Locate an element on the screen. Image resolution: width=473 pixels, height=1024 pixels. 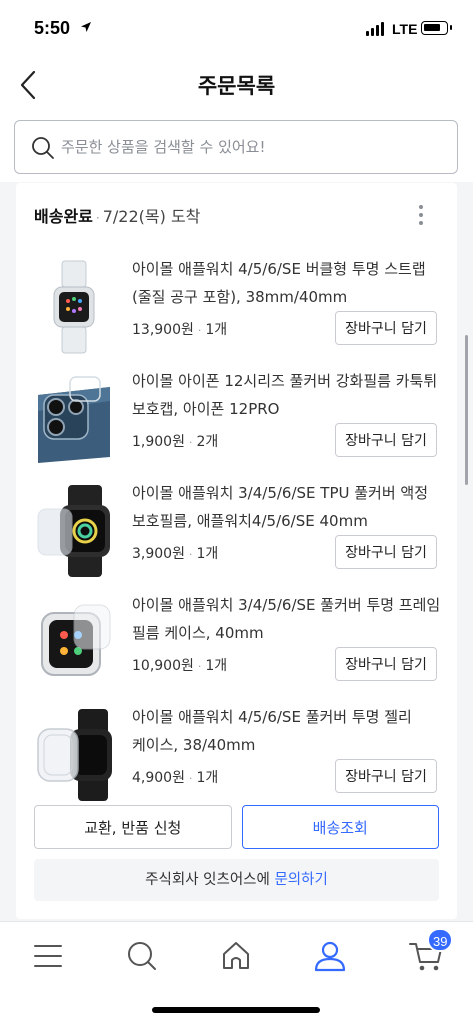
home-icon is located at coordinates (236, 955).